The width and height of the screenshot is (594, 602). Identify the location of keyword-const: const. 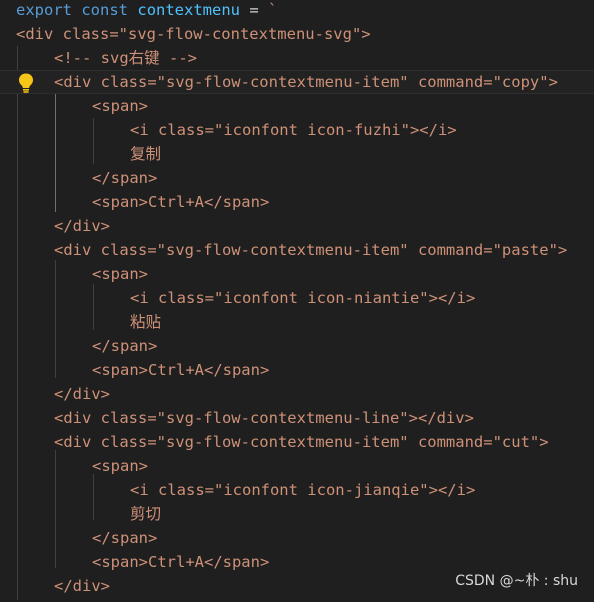
(105, 10).